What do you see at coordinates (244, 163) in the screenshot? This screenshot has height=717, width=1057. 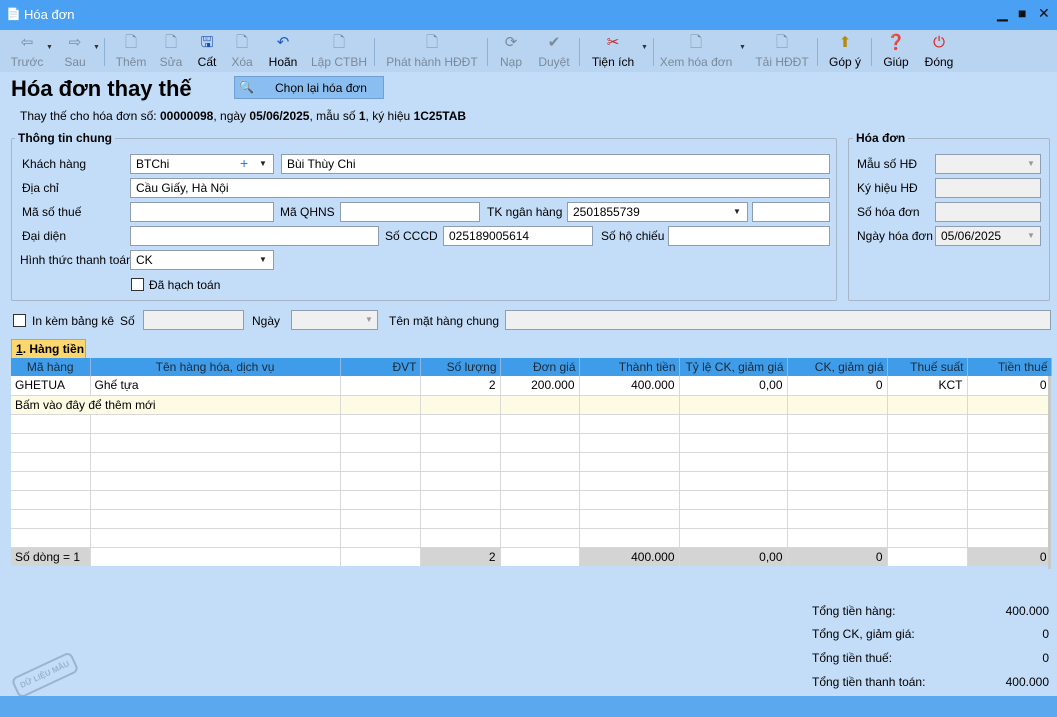 I see `add-customer-icon: +` at bounding box center [244, 163].